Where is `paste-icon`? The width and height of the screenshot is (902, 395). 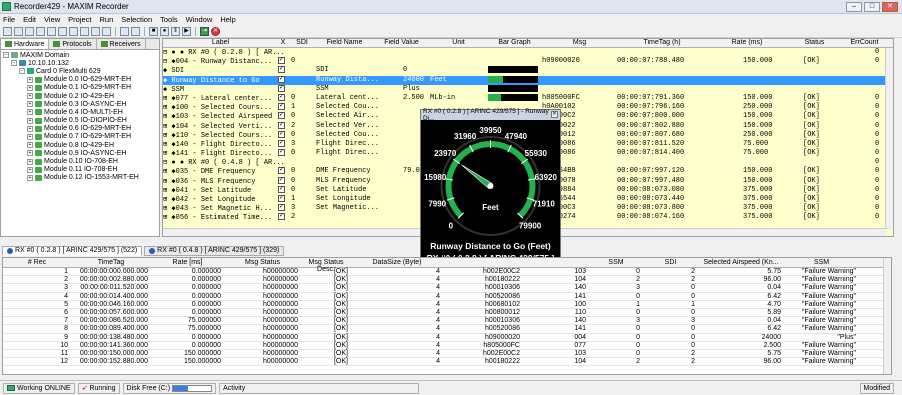 paste-icon is located at coordinates (62, 31).